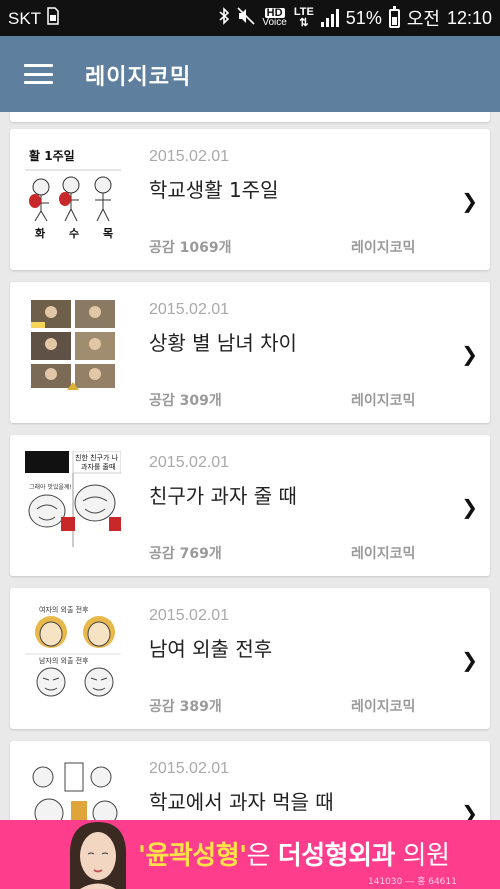 This screenshot has height=889, width=500. Describe the element at coordinates (423, 19) in the screenshot. I see `clock-ampm: 오전` at that location.